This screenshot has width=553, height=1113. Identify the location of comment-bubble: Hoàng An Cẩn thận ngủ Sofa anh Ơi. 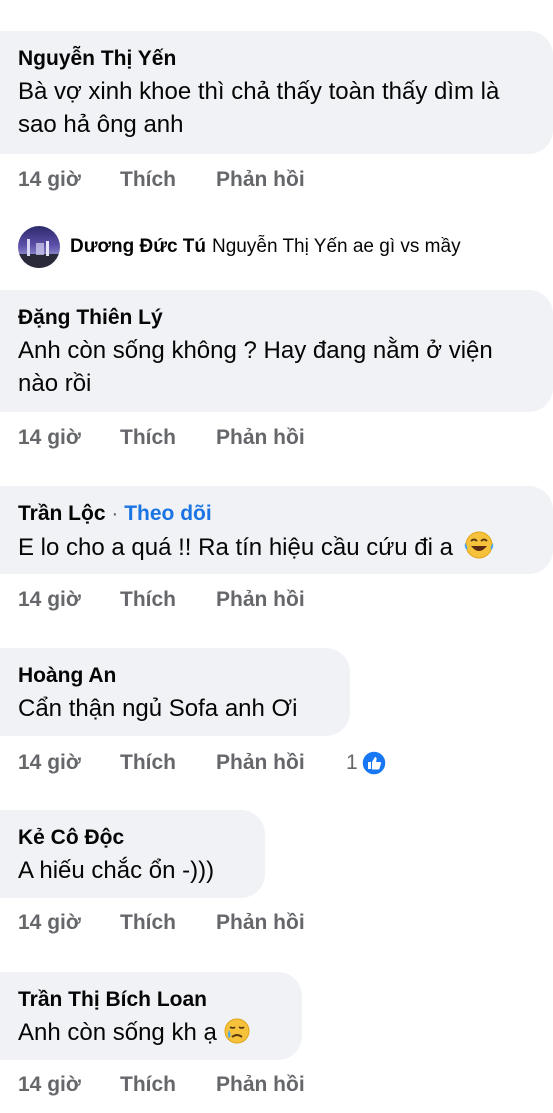
(175, 692).